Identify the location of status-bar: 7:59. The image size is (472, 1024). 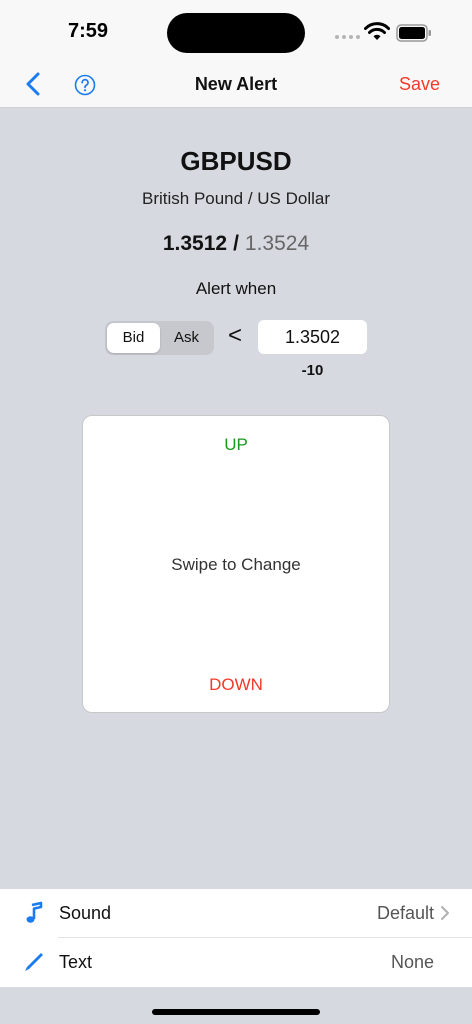
(236, 30).